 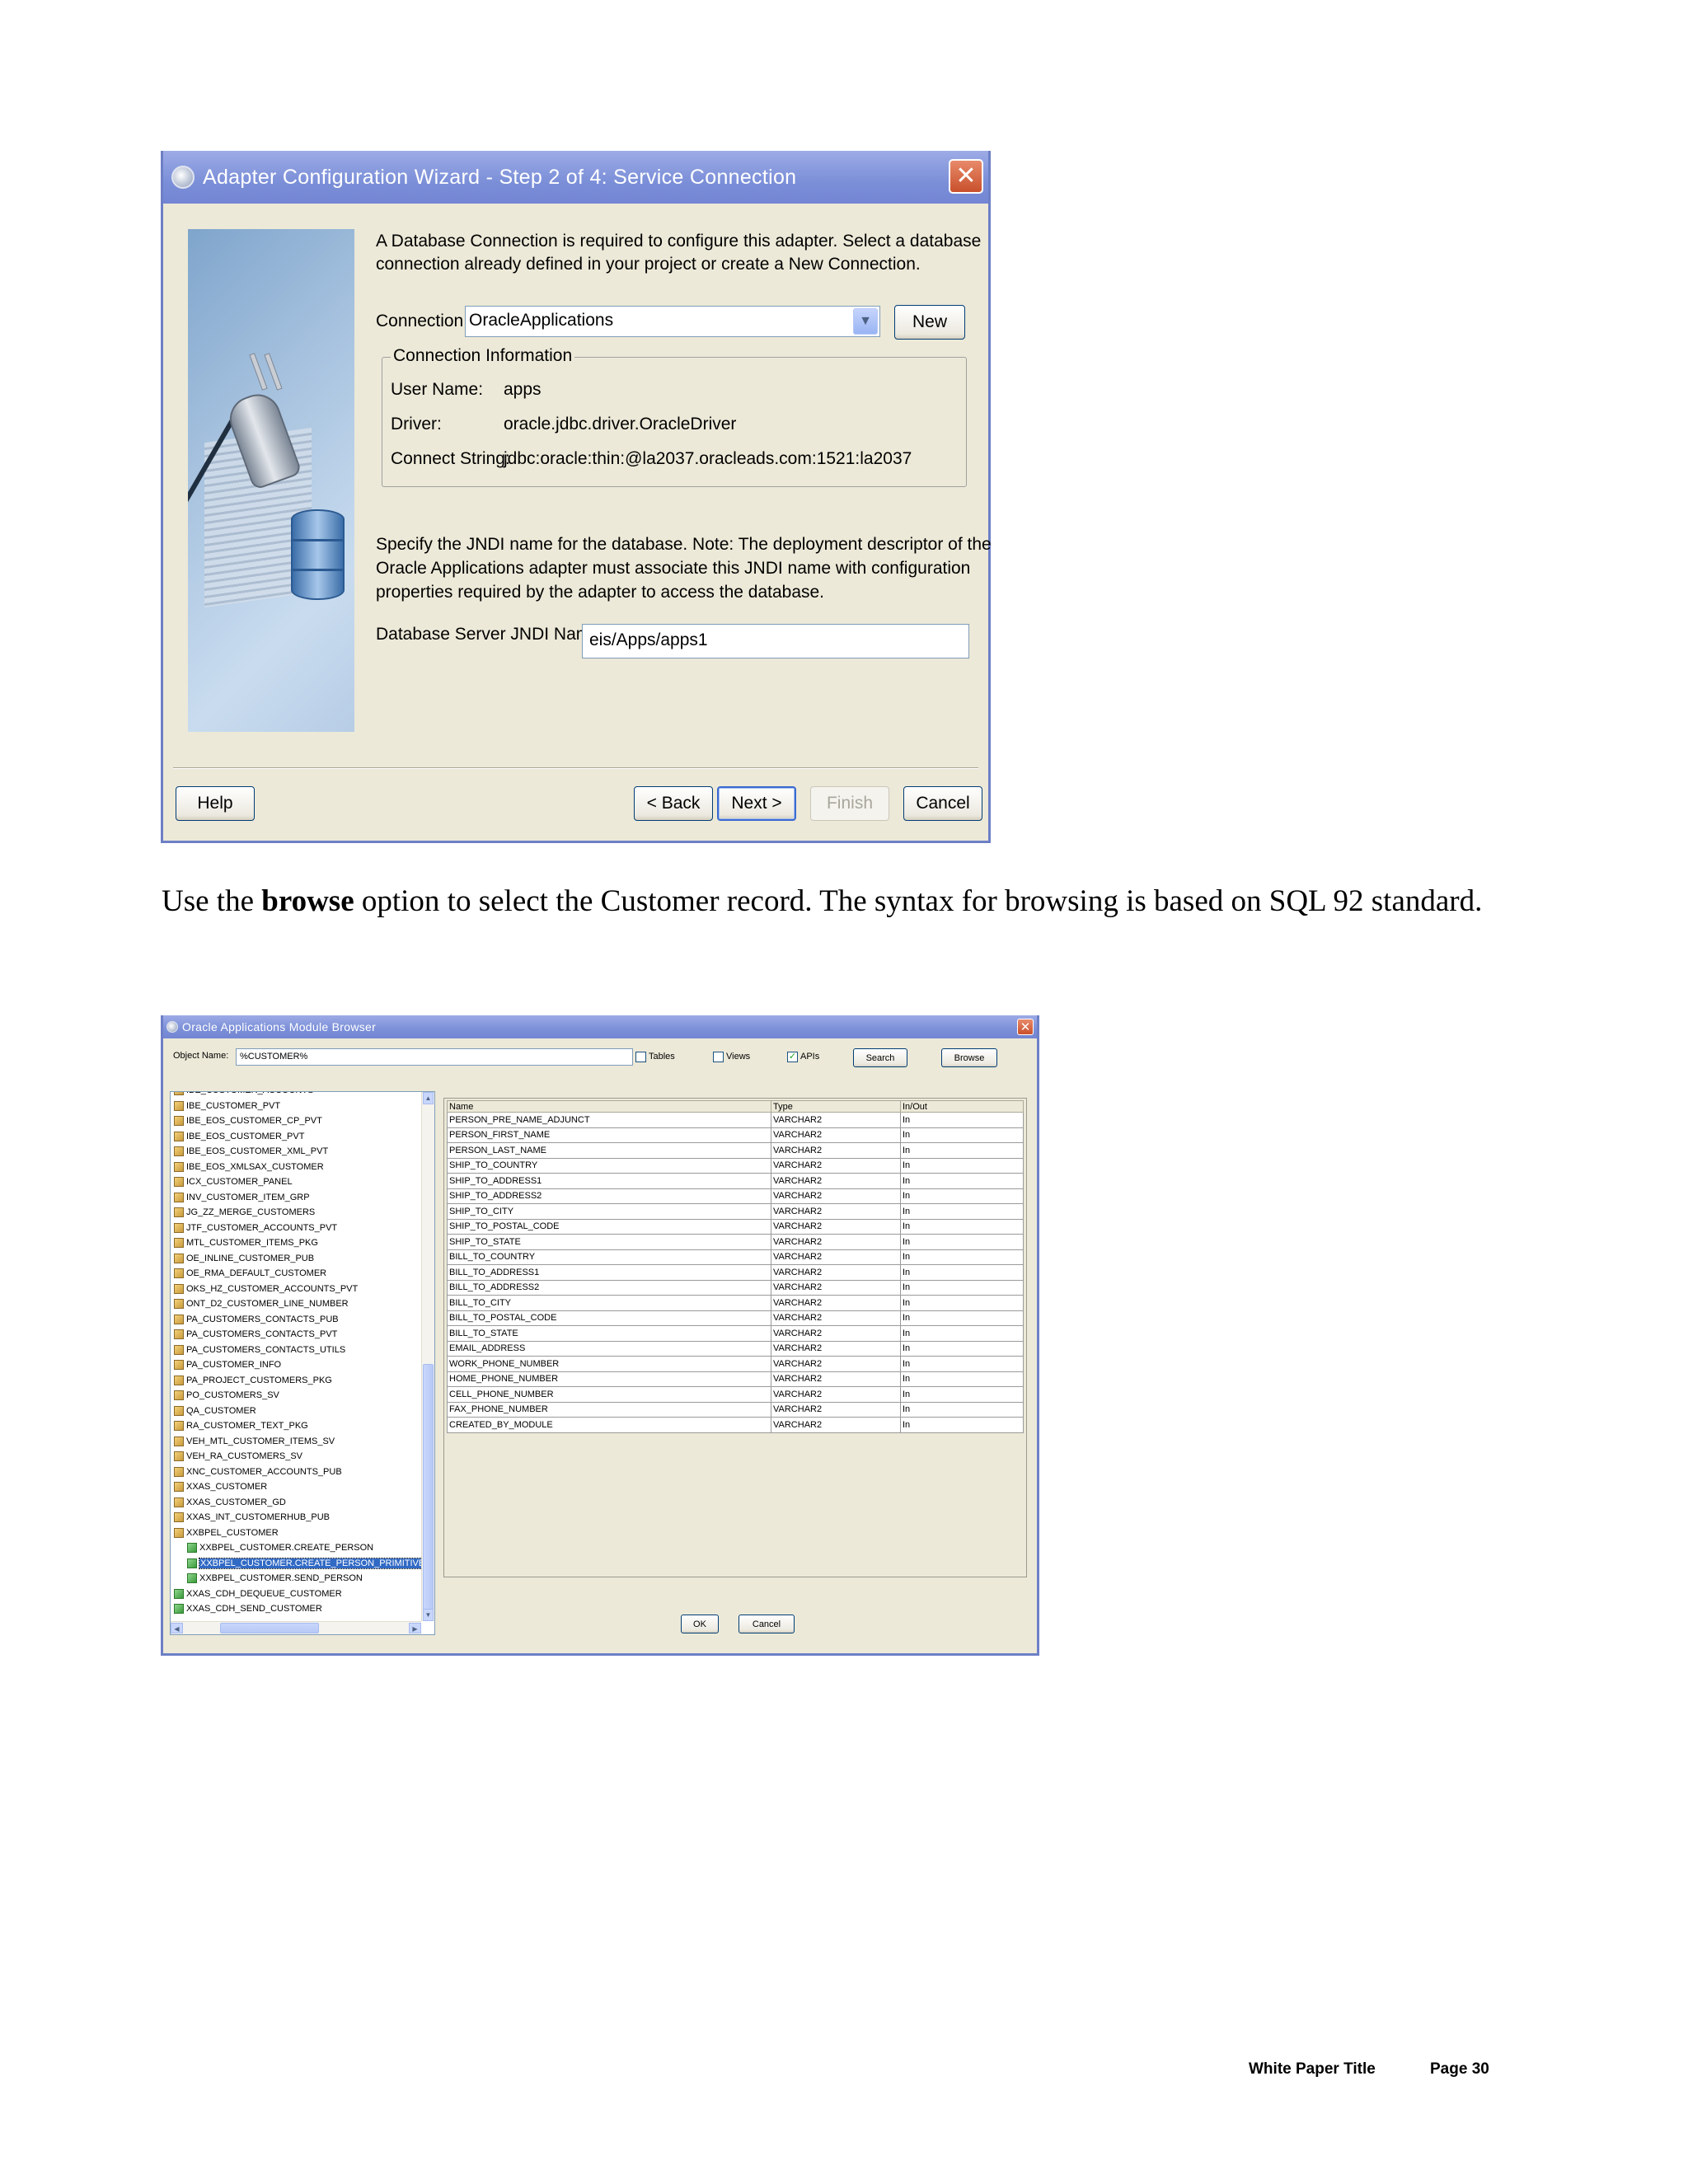 What do you see at coordinates (303, 1411) in the screenshot?
I see `tree-item: QA_CUSTOMER` at bounding box center [303, 1411].